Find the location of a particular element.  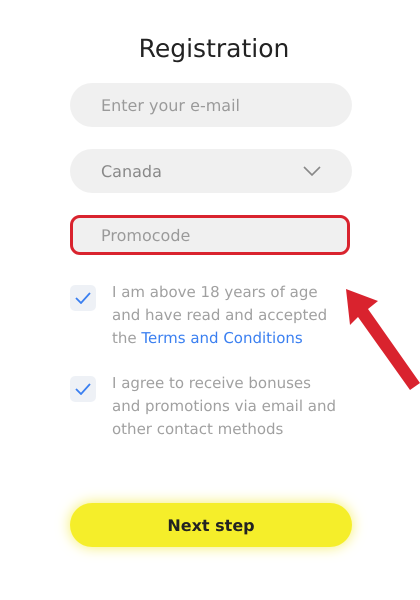

next-step-button: Next step is located at coordinates (211, 525).